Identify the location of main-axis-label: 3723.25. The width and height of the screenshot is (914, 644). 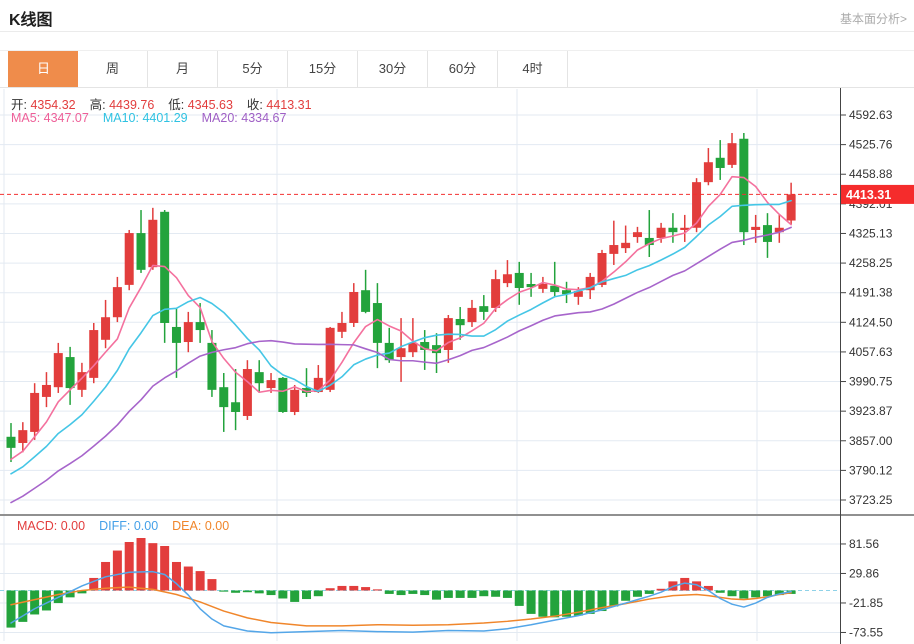
(871, 500).